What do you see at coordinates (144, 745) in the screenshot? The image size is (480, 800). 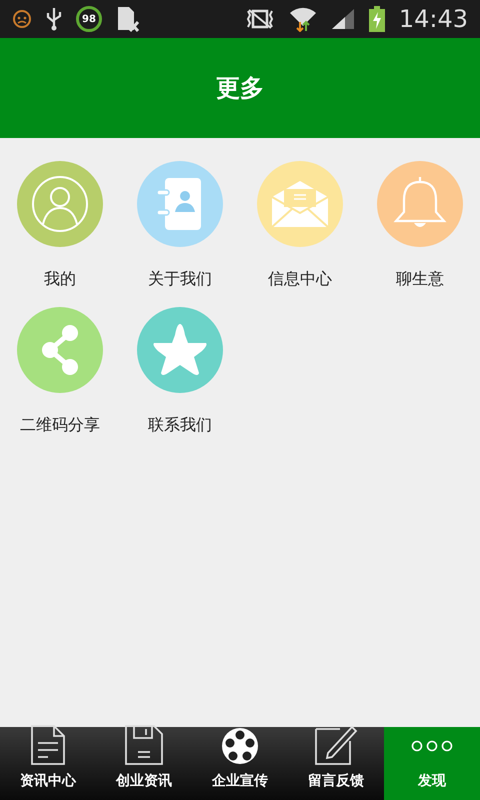 I see `floppy-disk-icon` at bounding box center [144, 745].